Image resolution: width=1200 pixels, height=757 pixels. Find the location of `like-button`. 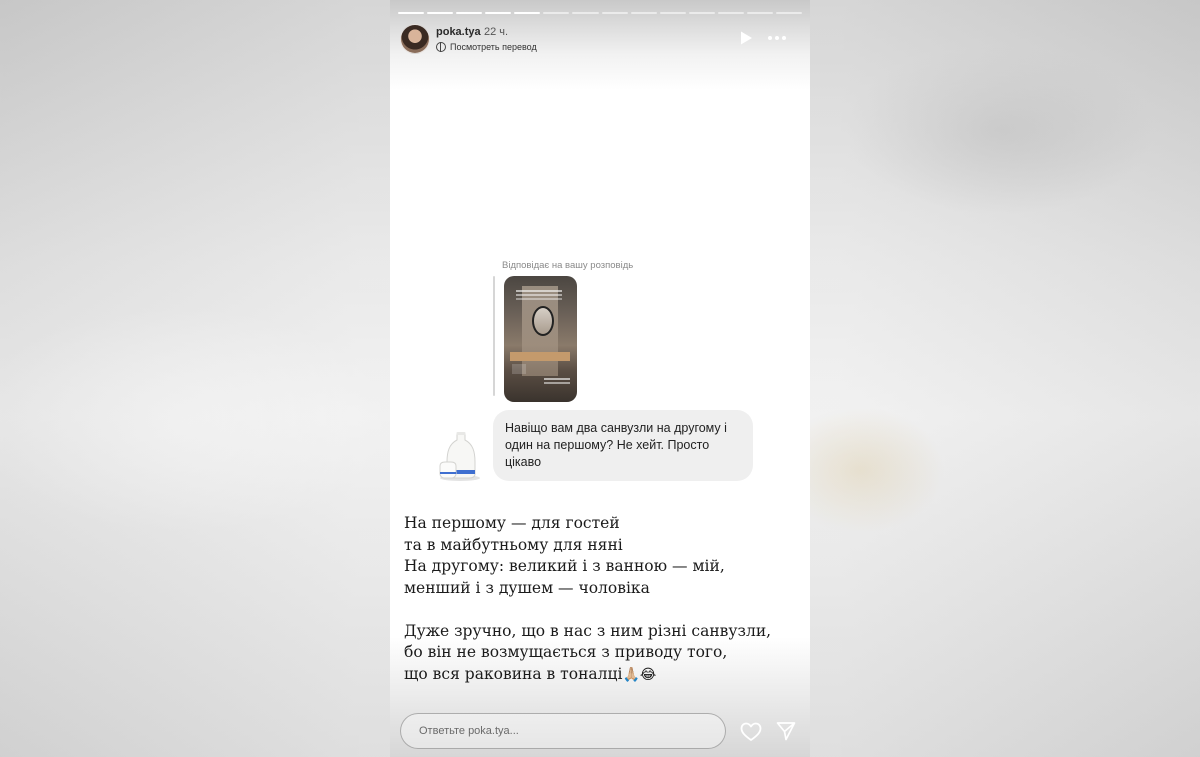

like-button is located at coordinates (751, 732).